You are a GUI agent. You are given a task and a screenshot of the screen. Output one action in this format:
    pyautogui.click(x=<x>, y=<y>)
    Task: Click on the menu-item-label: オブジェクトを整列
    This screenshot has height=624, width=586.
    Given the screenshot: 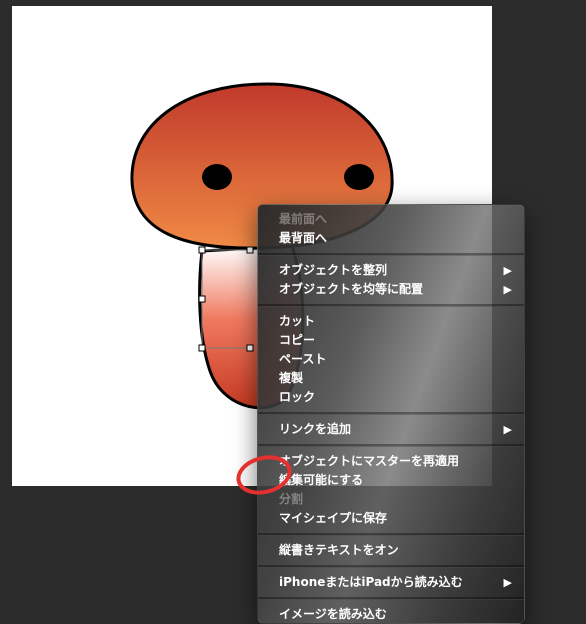 What is the action you would take?
    pyautogui.click(x=333, y=270)
    